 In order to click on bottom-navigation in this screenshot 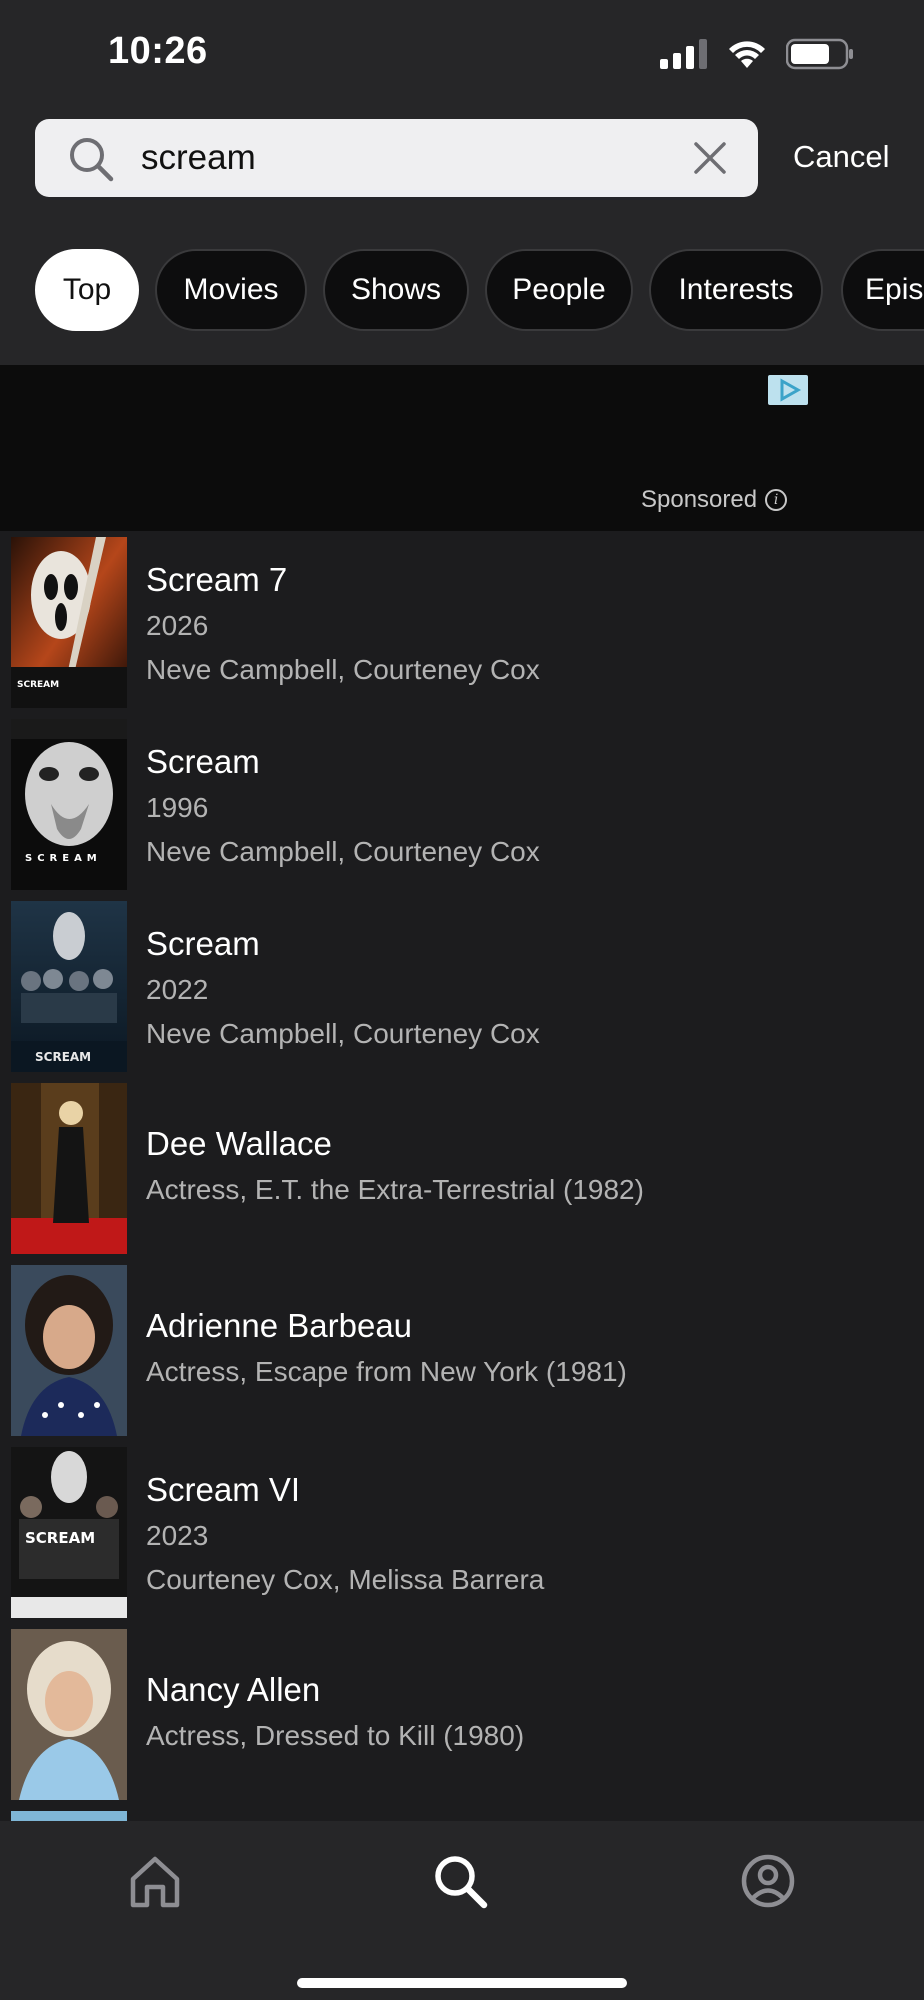, I will do `click(462, 1910)`.